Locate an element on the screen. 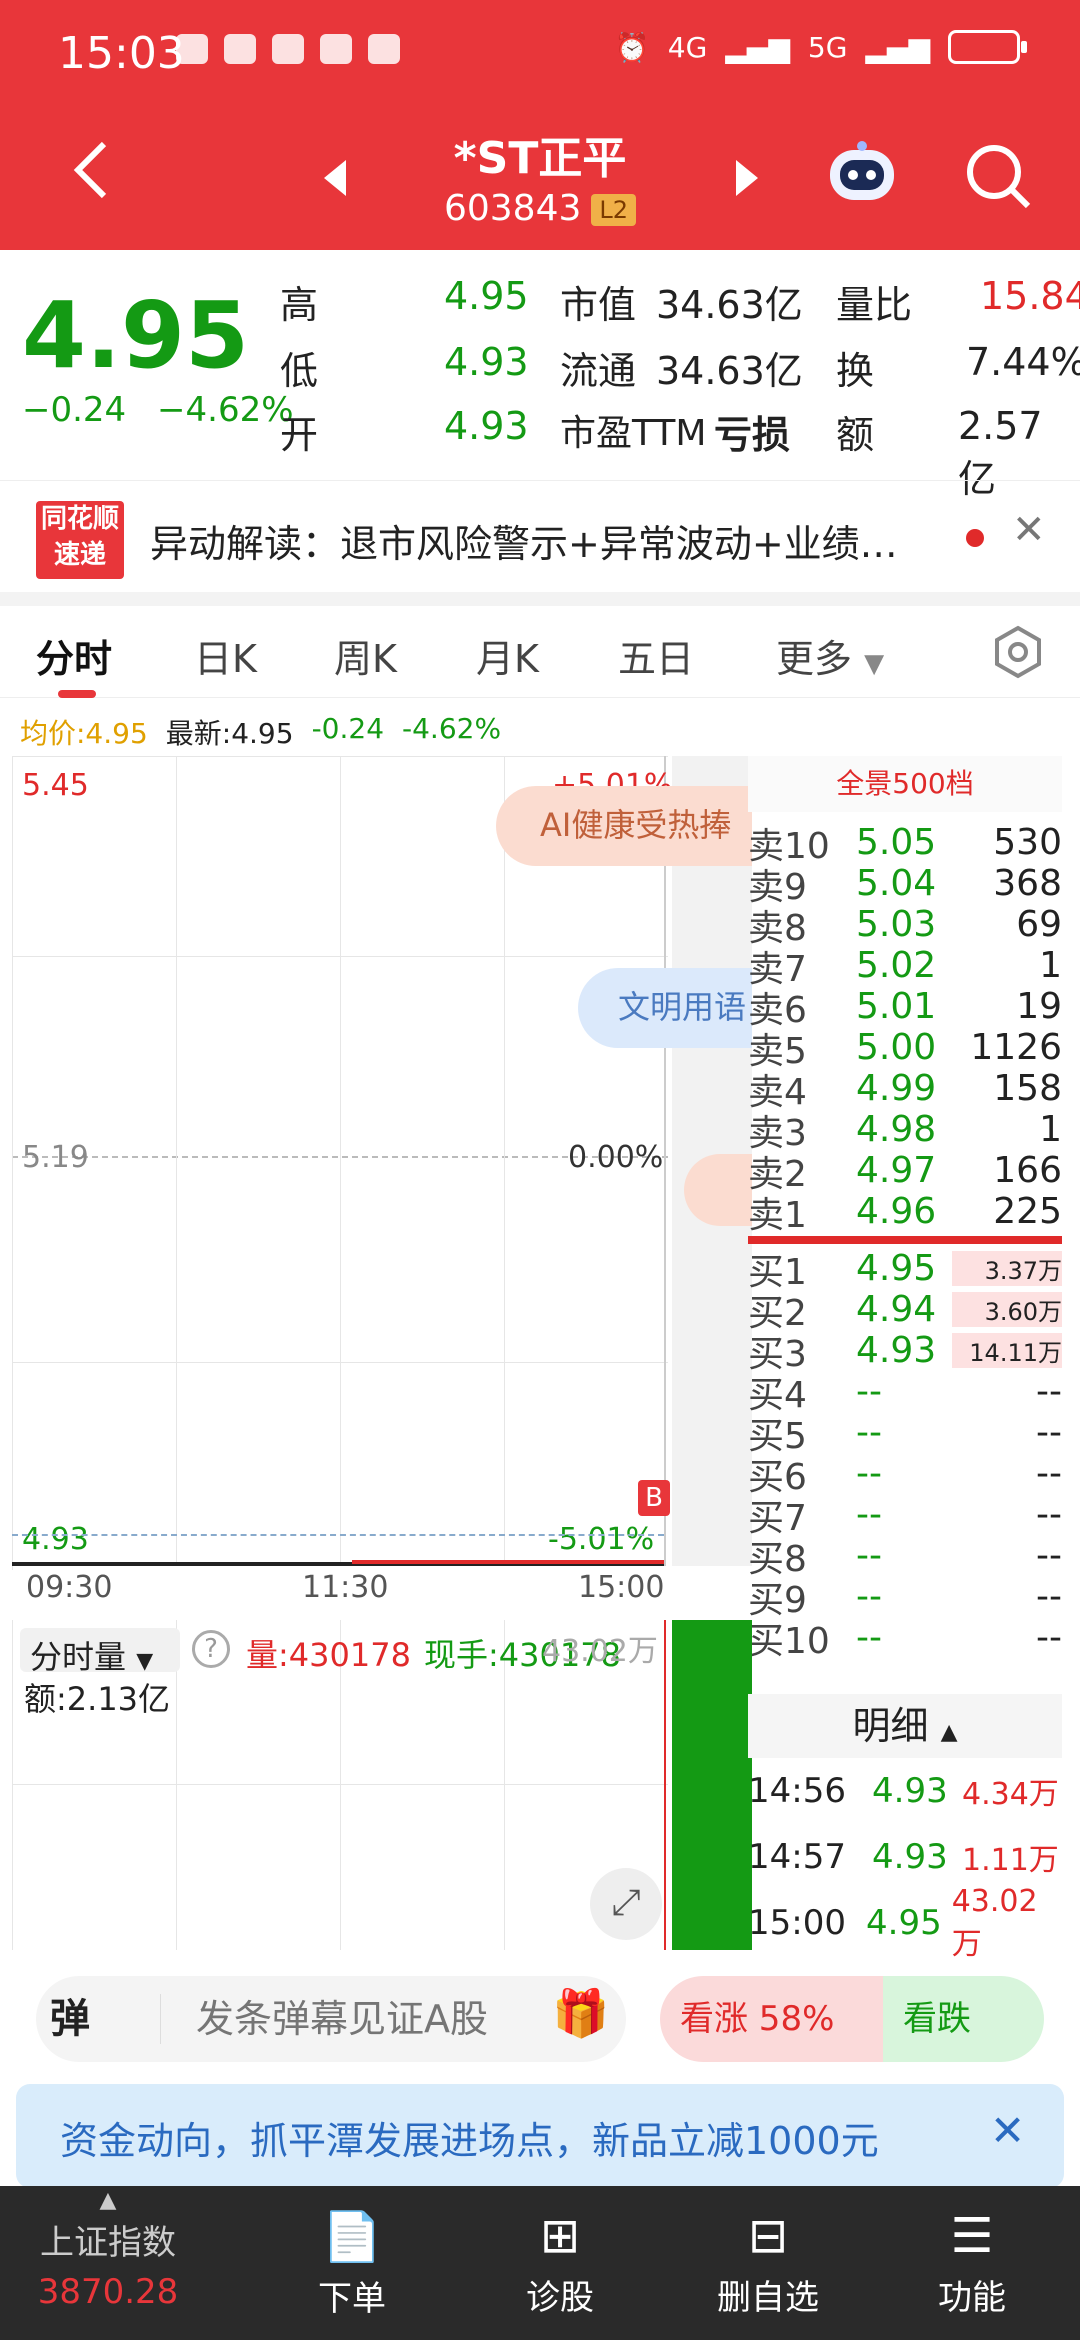  level-price: 5.03 is located at coordinates (896, 924).